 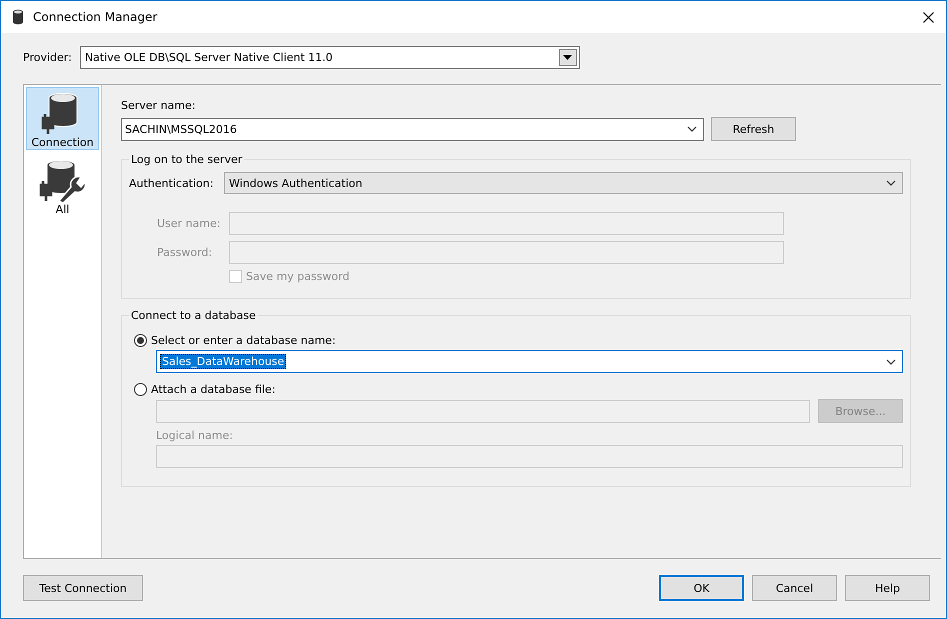 What do you see at coordinates (171, 183) in the screenshot?
I see `authentication-label: Authentication:` at bounding box center [171, 183].